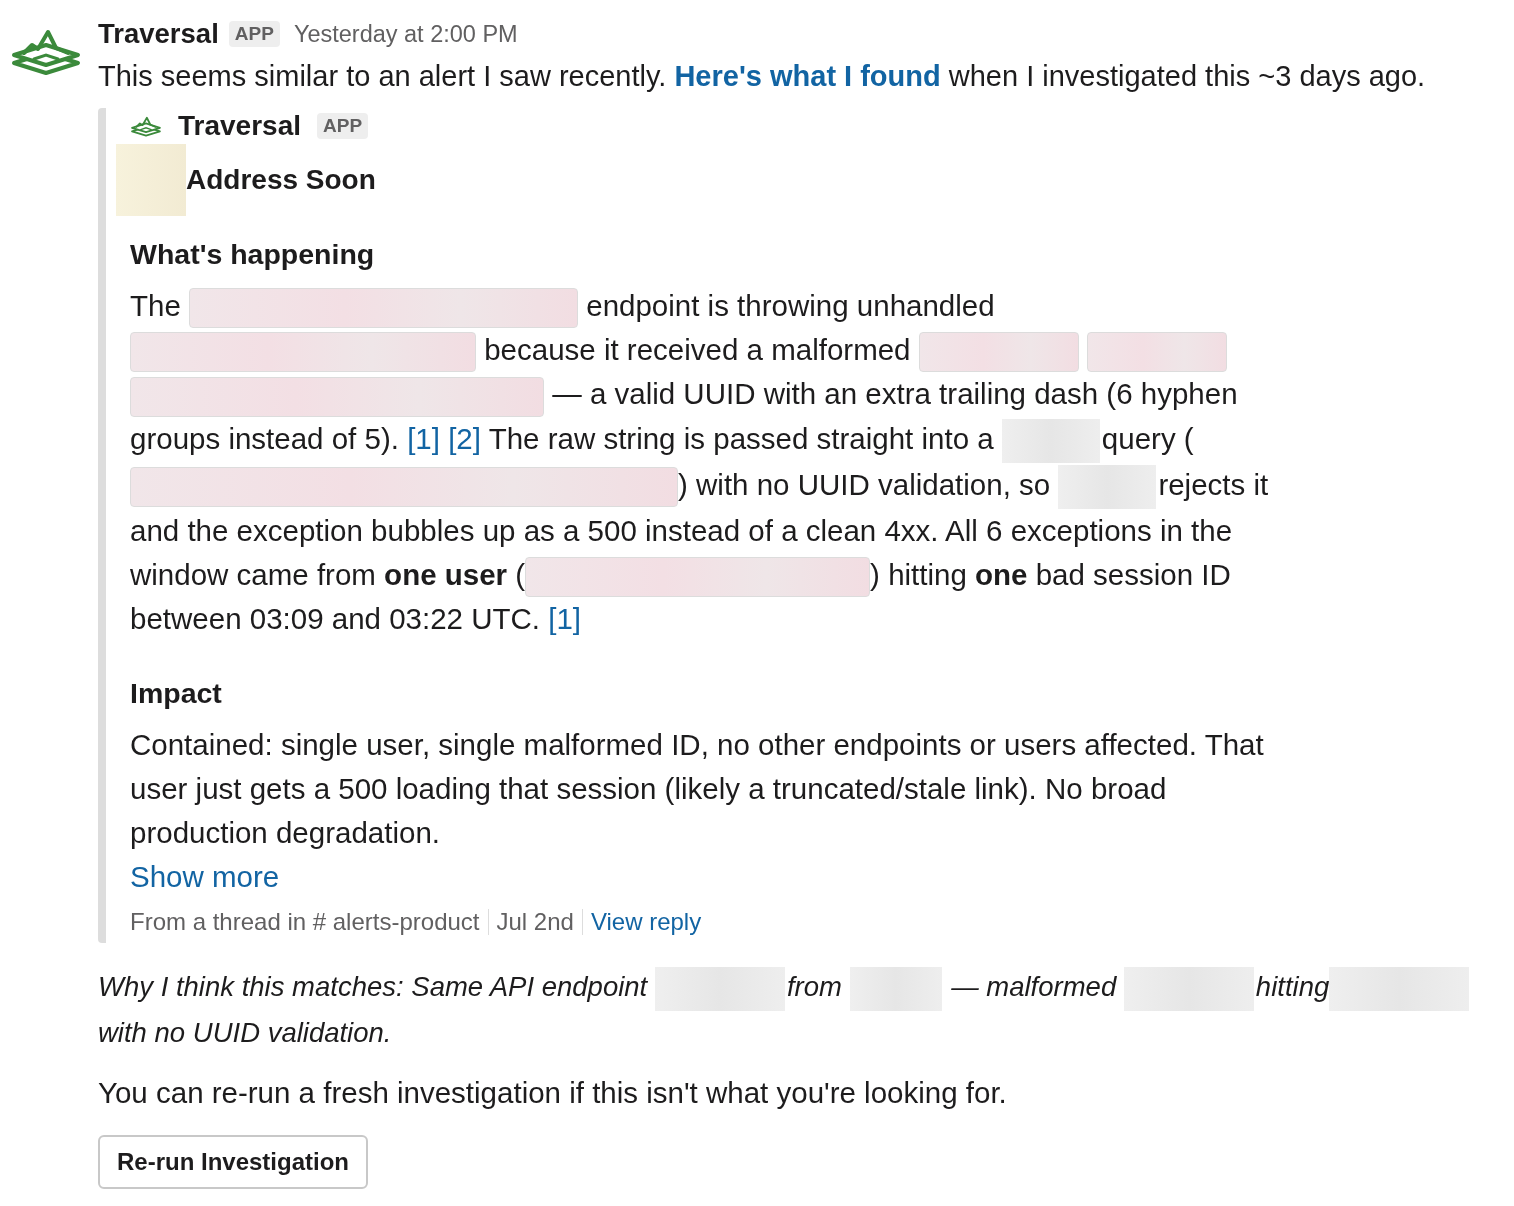 The height and width of the screenshot is (1206, 1514). Describe the element at coordinates (646, 922) in the screenshot. I see `view-reply-link: View reply` at that location.